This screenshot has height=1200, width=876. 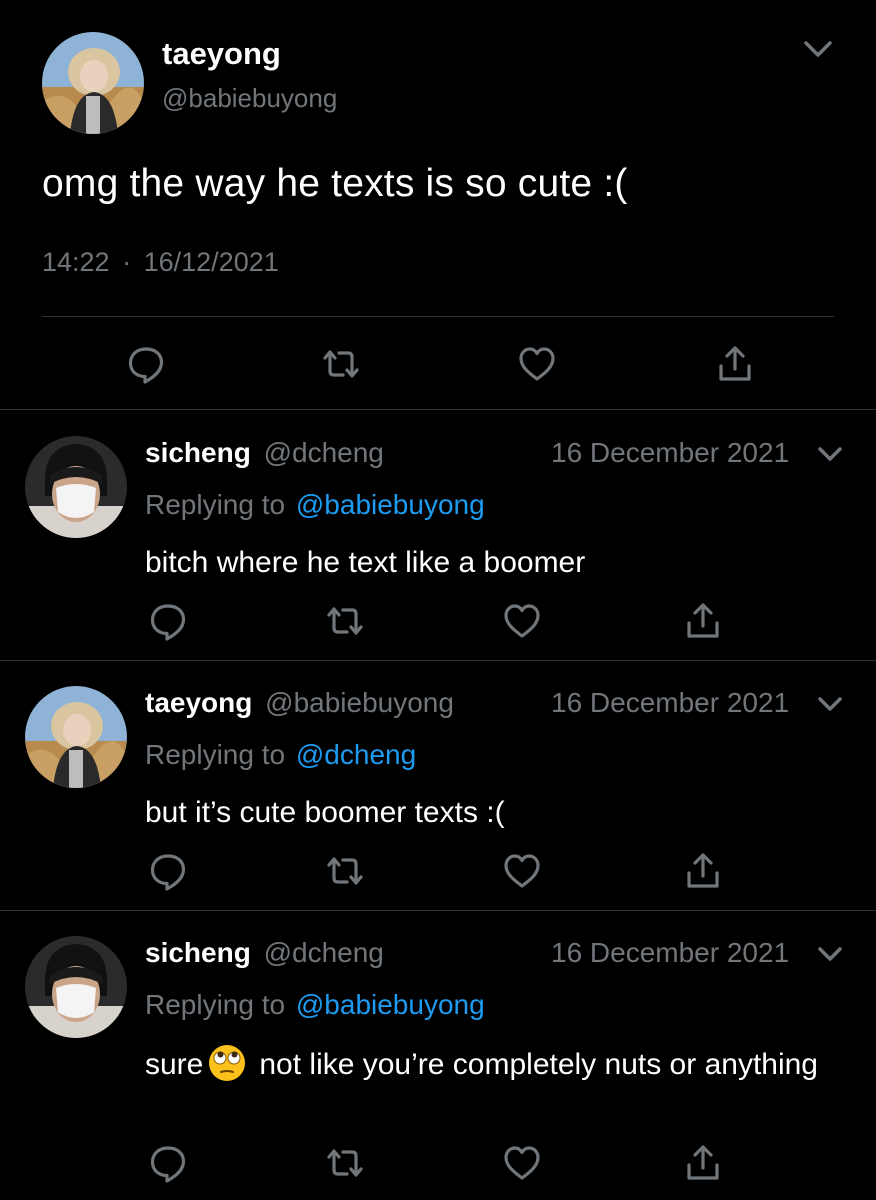 I want to click on tweet-time: 14:22, so click(x=76, y=262).